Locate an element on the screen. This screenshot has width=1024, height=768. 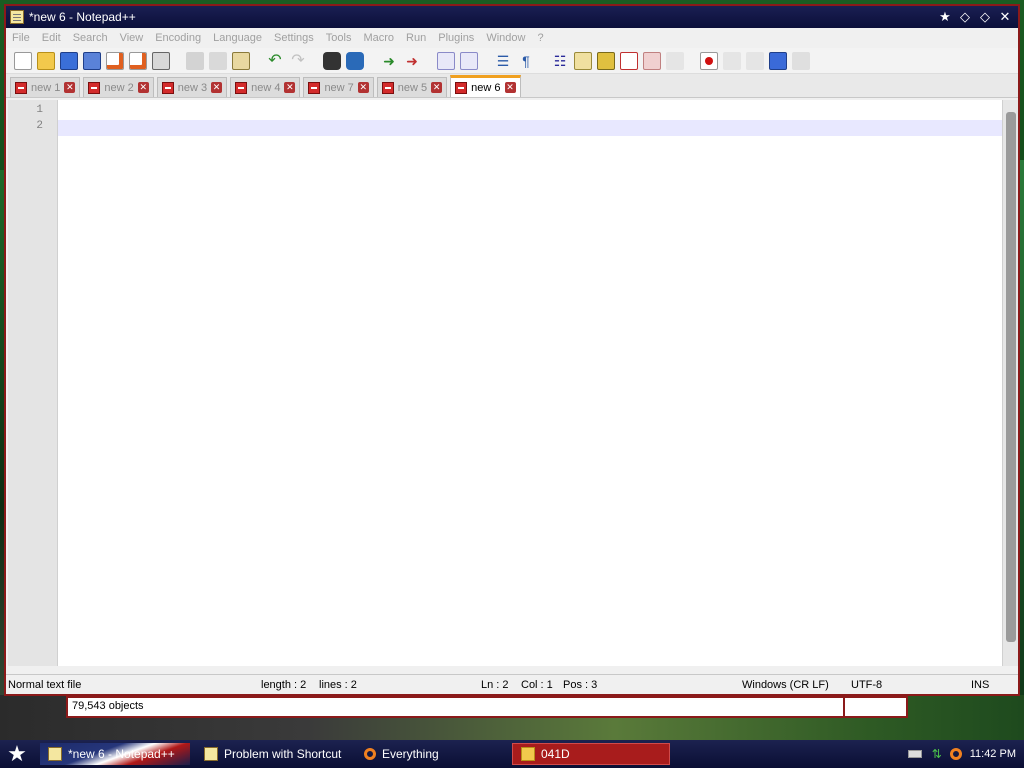
word-wrap-icon: ☰ is located at coordinates (503, 61).